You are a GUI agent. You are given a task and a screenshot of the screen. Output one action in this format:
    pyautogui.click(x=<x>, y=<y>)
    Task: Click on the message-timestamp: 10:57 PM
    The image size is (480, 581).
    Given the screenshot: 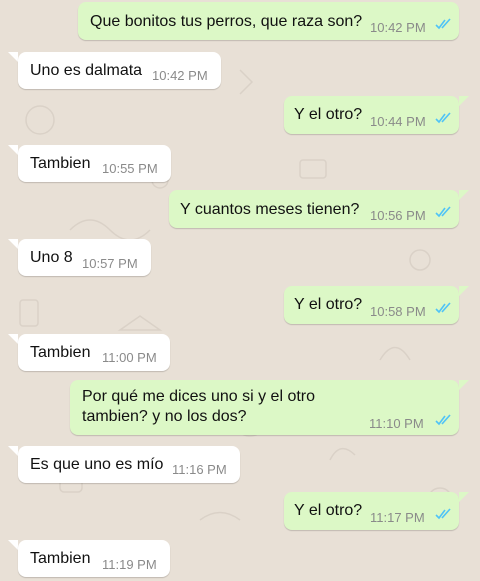 What is the action you would take?
    pyautogui.click(x=110, y=263)
    